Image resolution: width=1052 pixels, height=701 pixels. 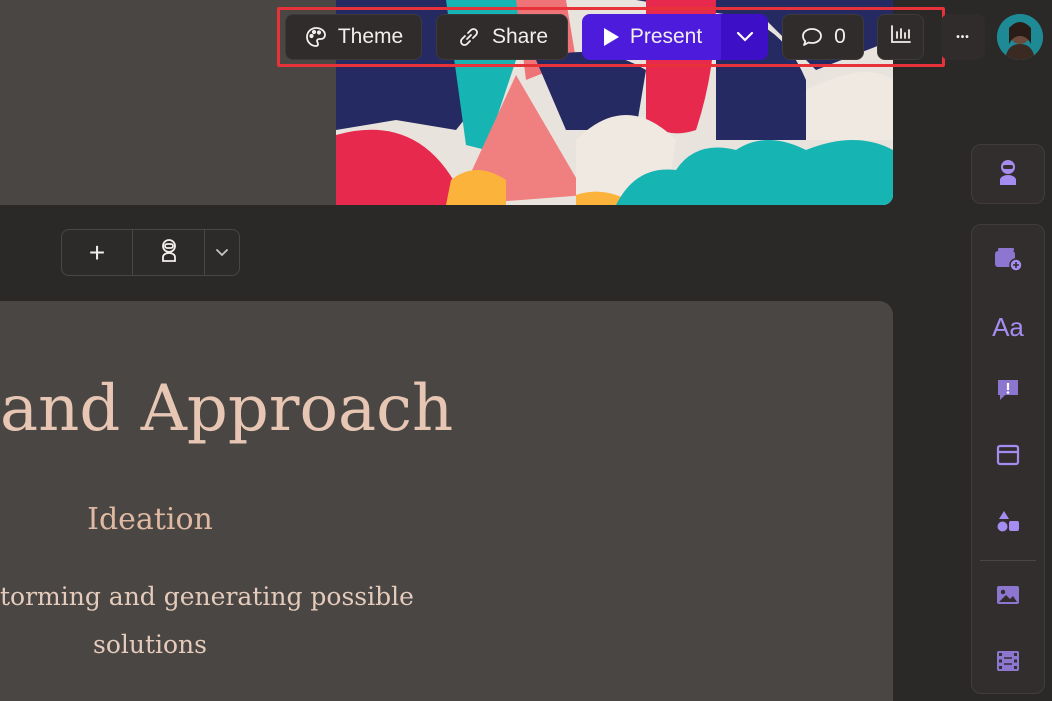 I want to click on ai-assist-button, so click(x=169, y=252).